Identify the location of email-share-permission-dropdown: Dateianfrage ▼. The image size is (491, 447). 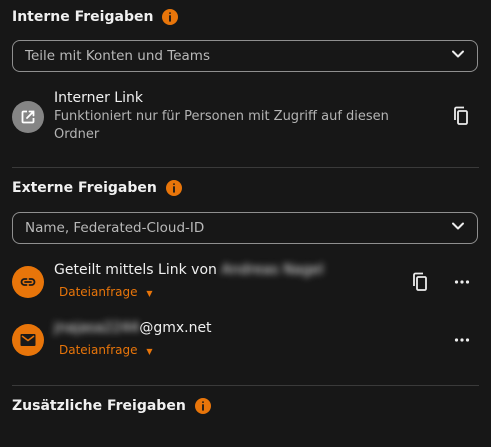
(105, 350).